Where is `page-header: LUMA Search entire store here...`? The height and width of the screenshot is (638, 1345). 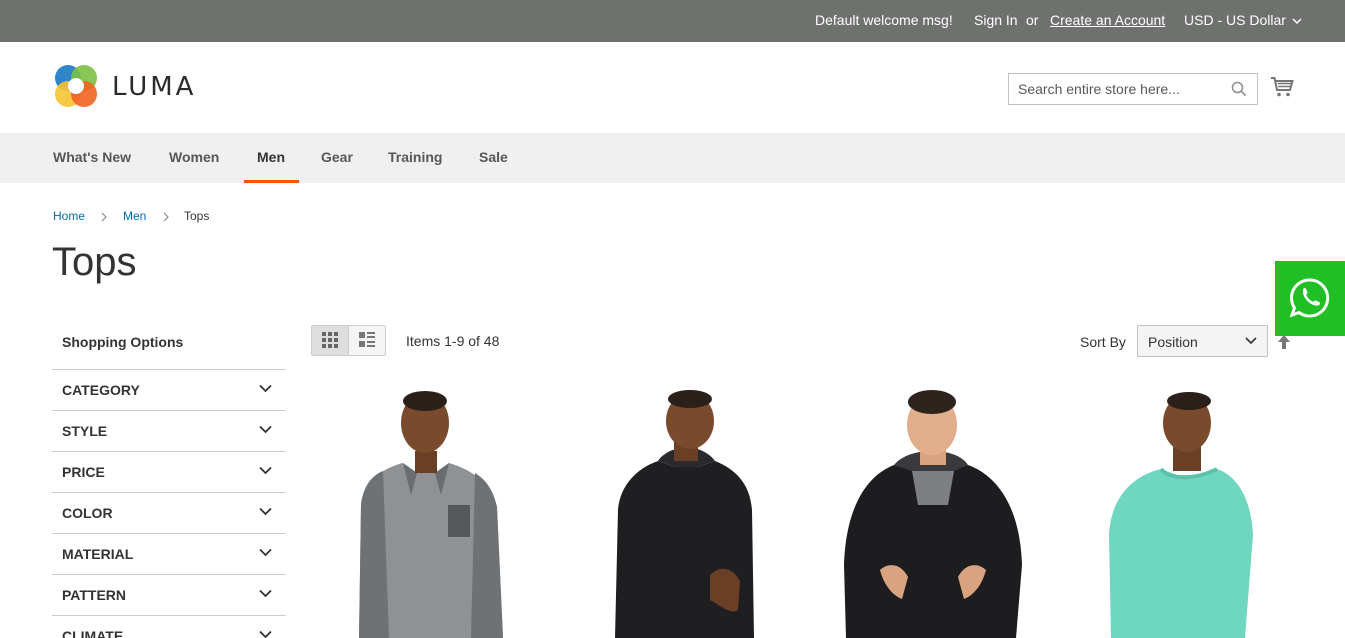 page-header: LUMA Search entire store here... is located at coordinates (672, 87).